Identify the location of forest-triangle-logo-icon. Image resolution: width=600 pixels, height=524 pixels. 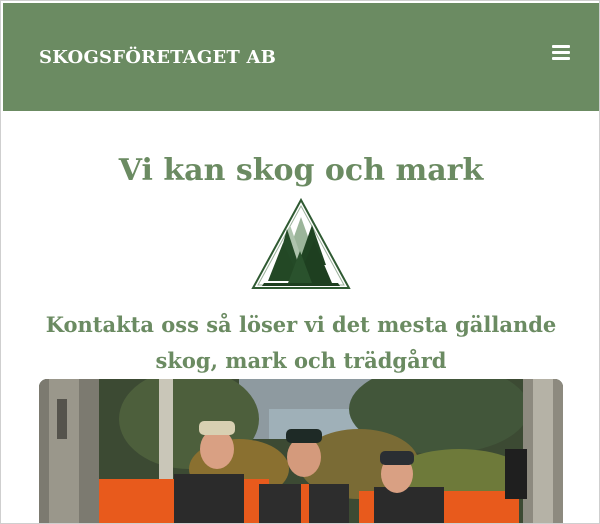
(301, 243).